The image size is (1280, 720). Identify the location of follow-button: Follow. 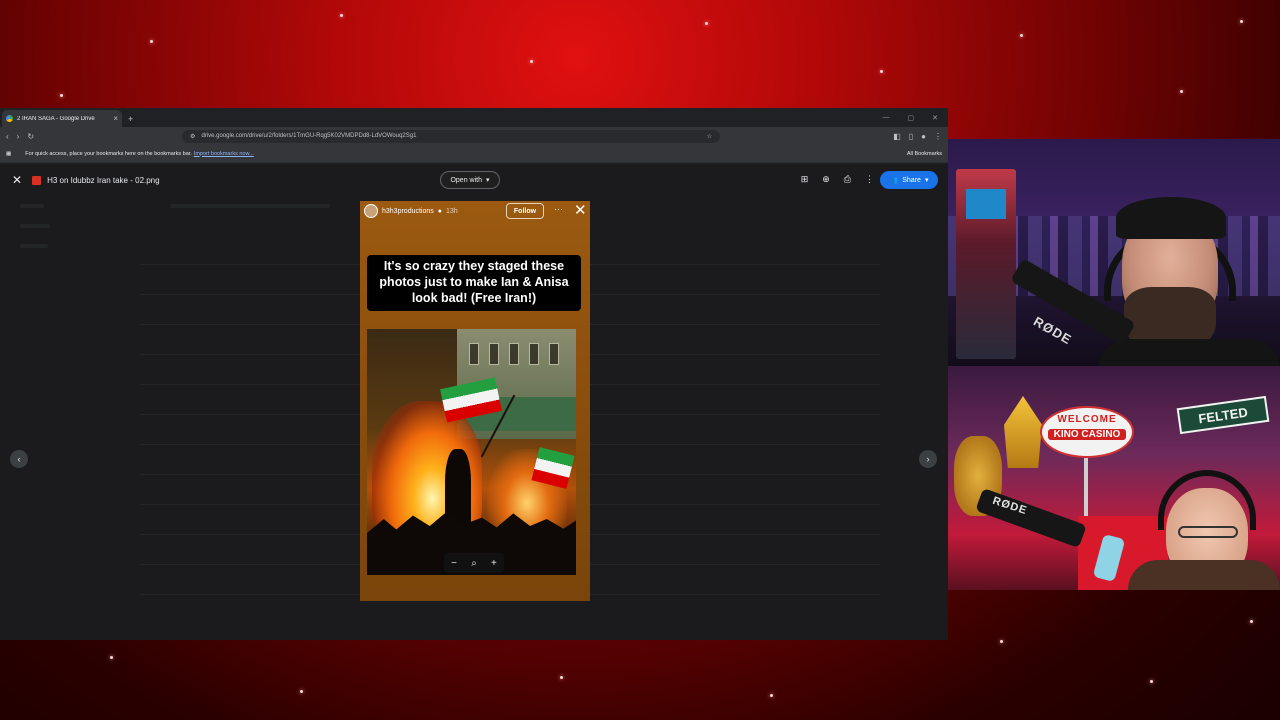
(525, 211).